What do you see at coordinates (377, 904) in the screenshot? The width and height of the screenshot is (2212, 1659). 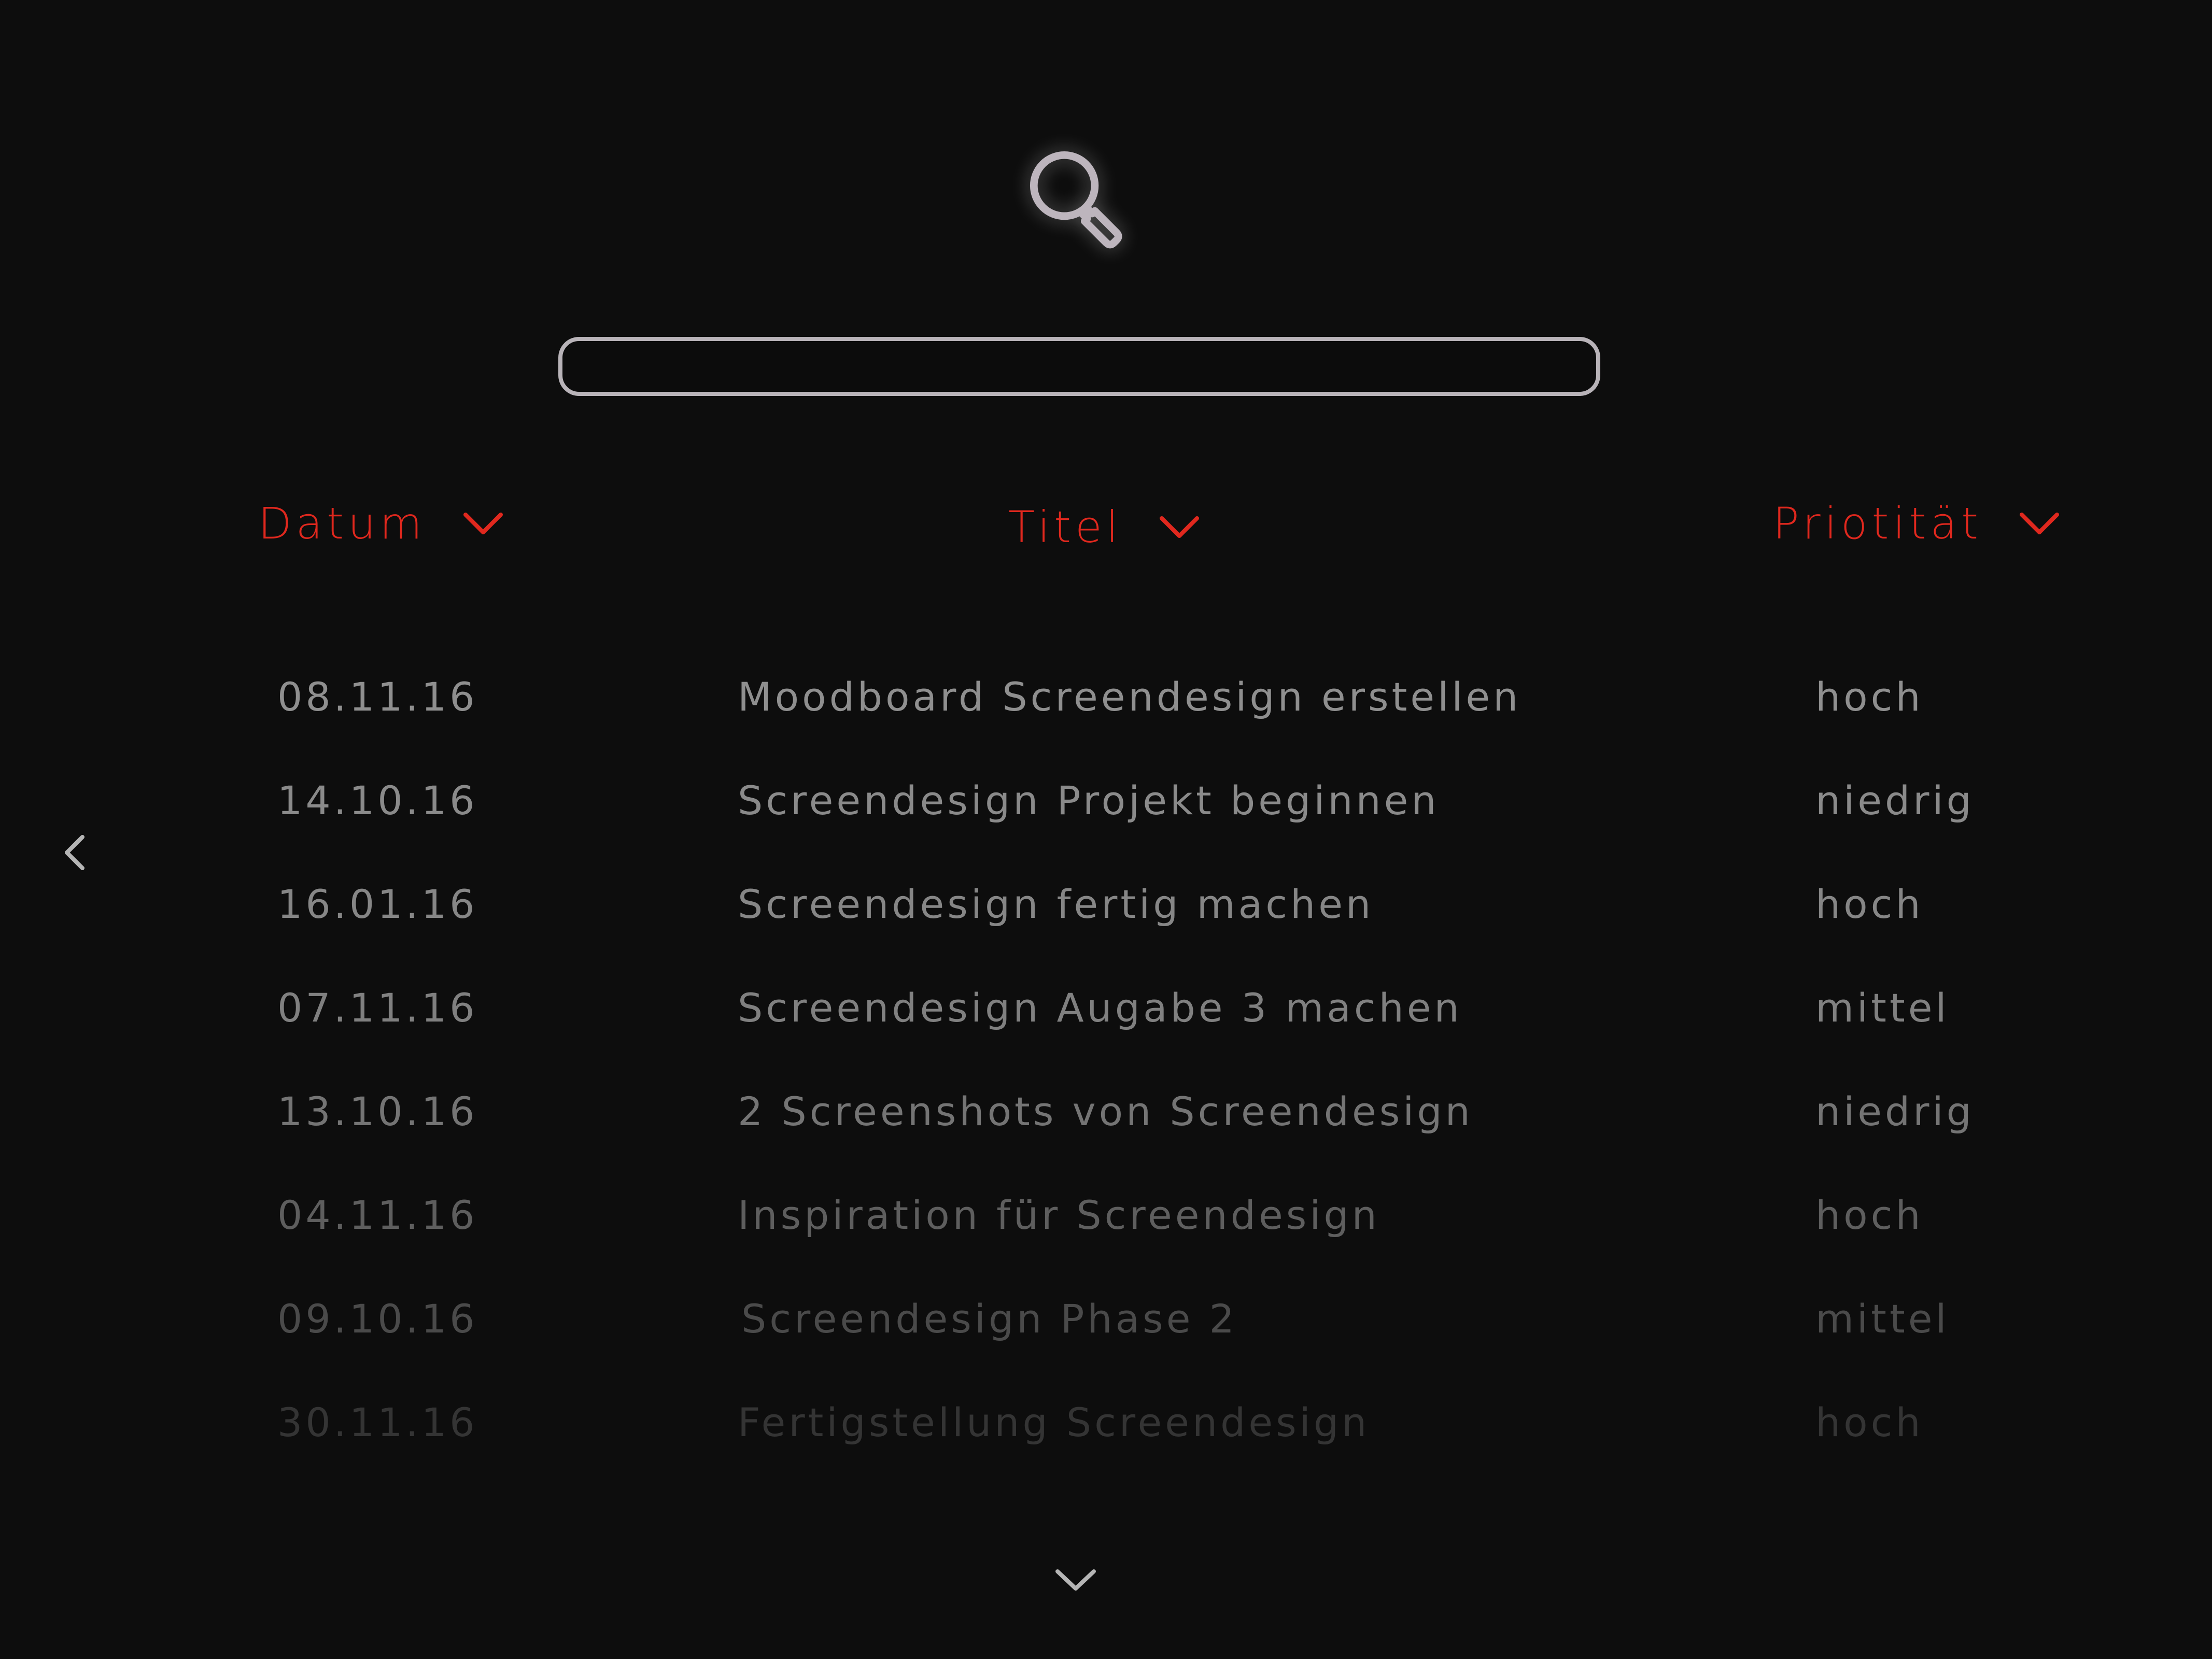 I see `row-date: 16.01.16` at bounding box center [377, 904].